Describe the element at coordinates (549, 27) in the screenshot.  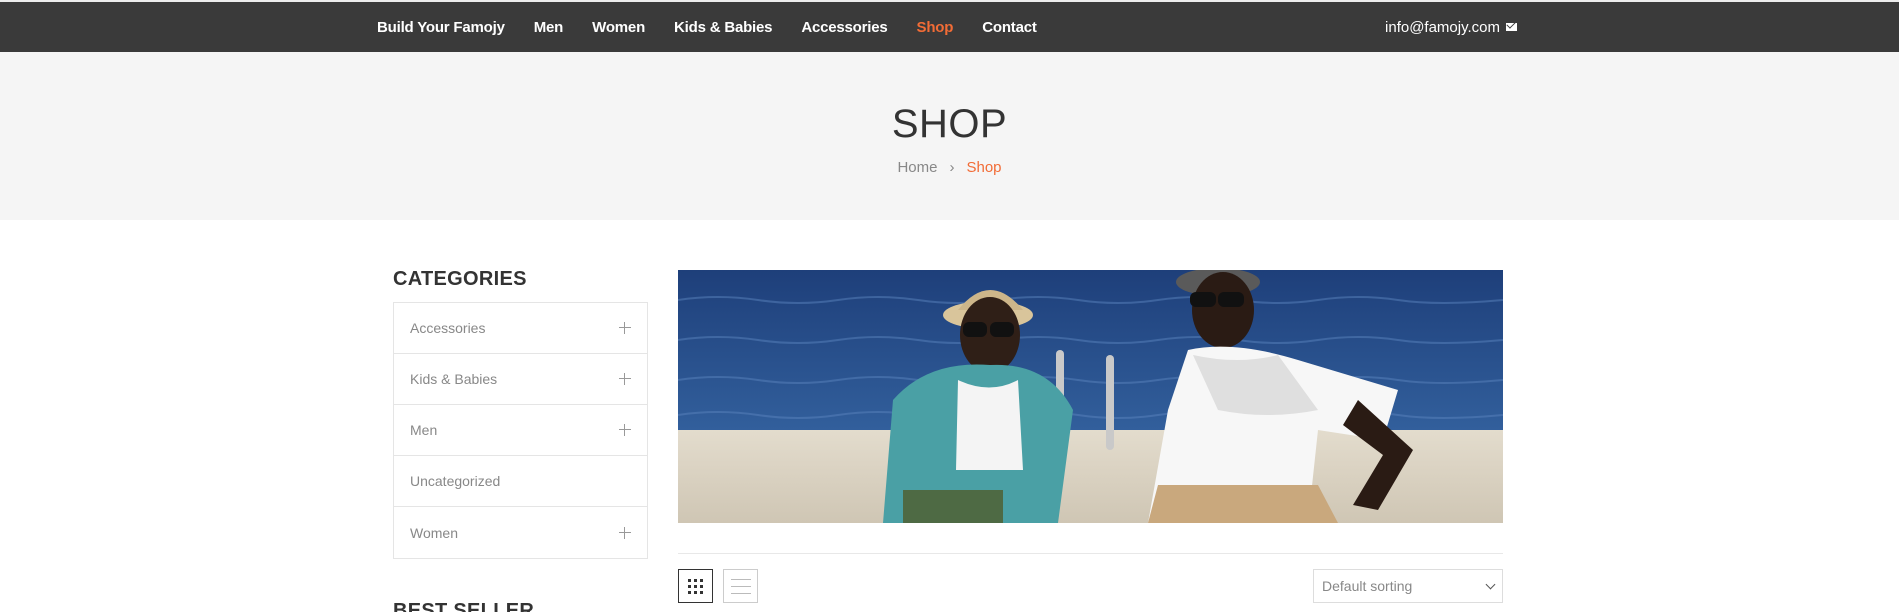
I see `nav-item-men: Men` at that location.